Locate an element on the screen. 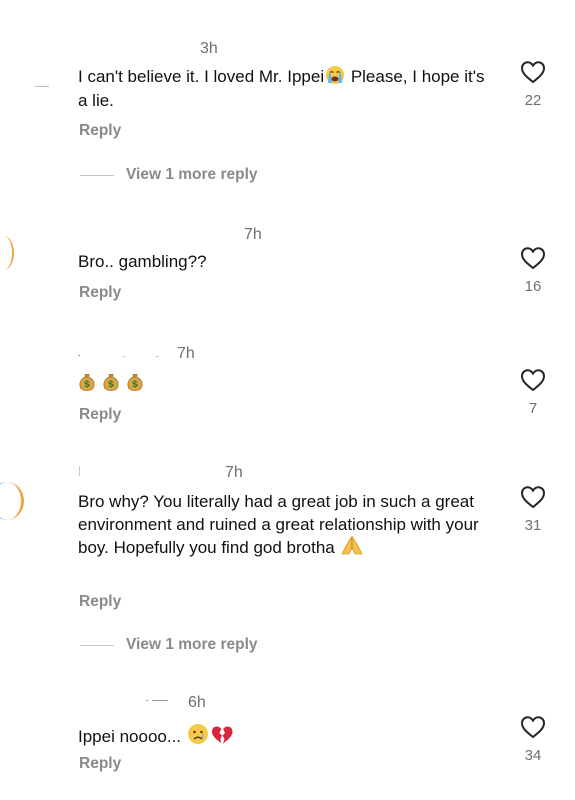 The image size is (575, 800). like-section: 7 is located at coordinates (533, 392).